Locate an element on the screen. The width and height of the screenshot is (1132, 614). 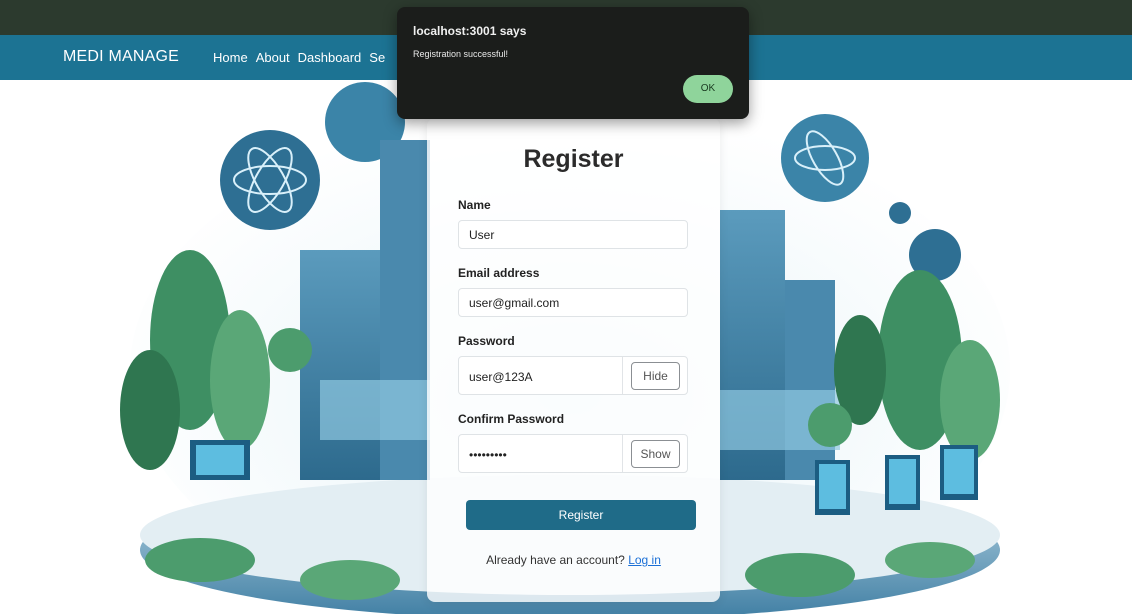
brand-logo: MEDI MANAGE is located at coordinates (121, 57).